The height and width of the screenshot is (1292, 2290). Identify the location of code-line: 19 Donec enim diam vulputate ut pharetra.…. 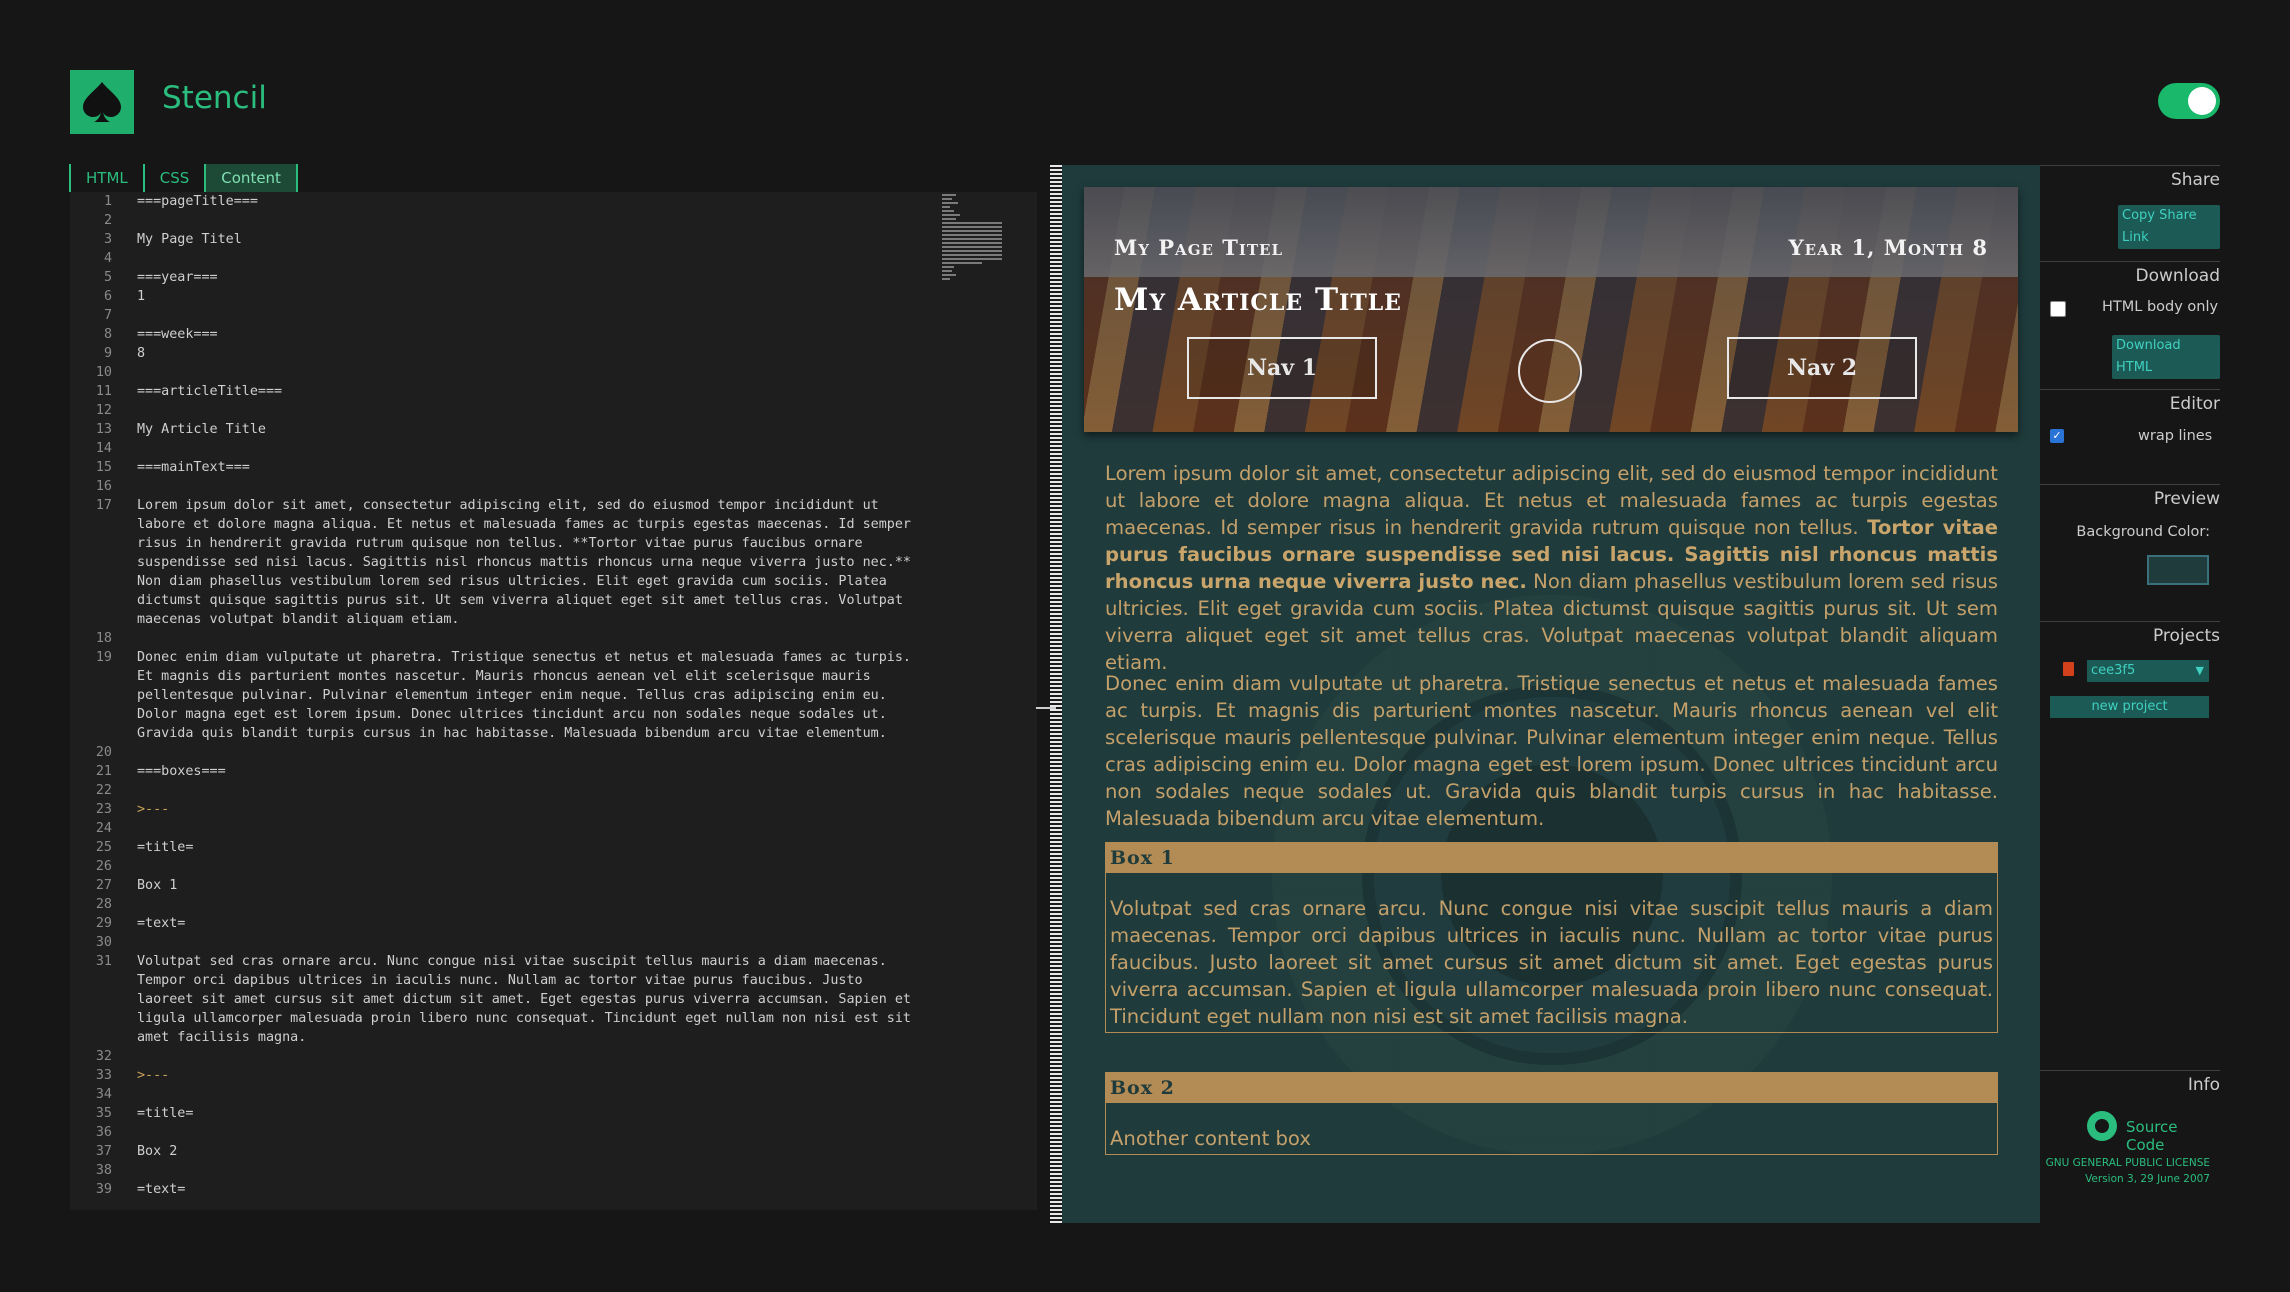
(520, 695).